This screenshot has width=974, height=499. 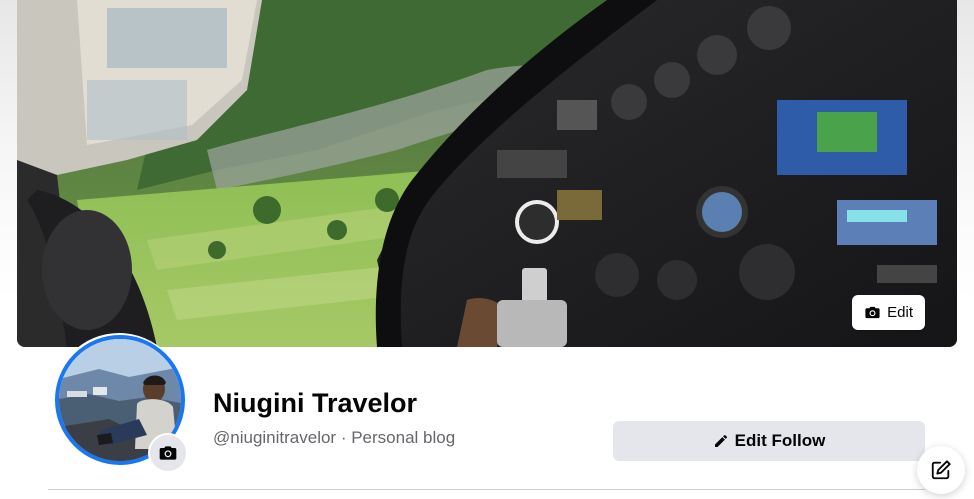 What do you see at coordinates (486, 489) in the screenshot?
I see `section-divider` at bounding box center [486, 489].